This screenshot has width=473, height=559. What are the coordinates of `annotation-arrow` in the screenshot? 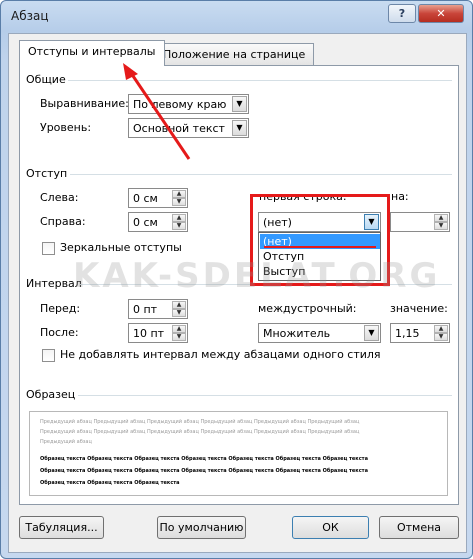 It's located at (157, 111).